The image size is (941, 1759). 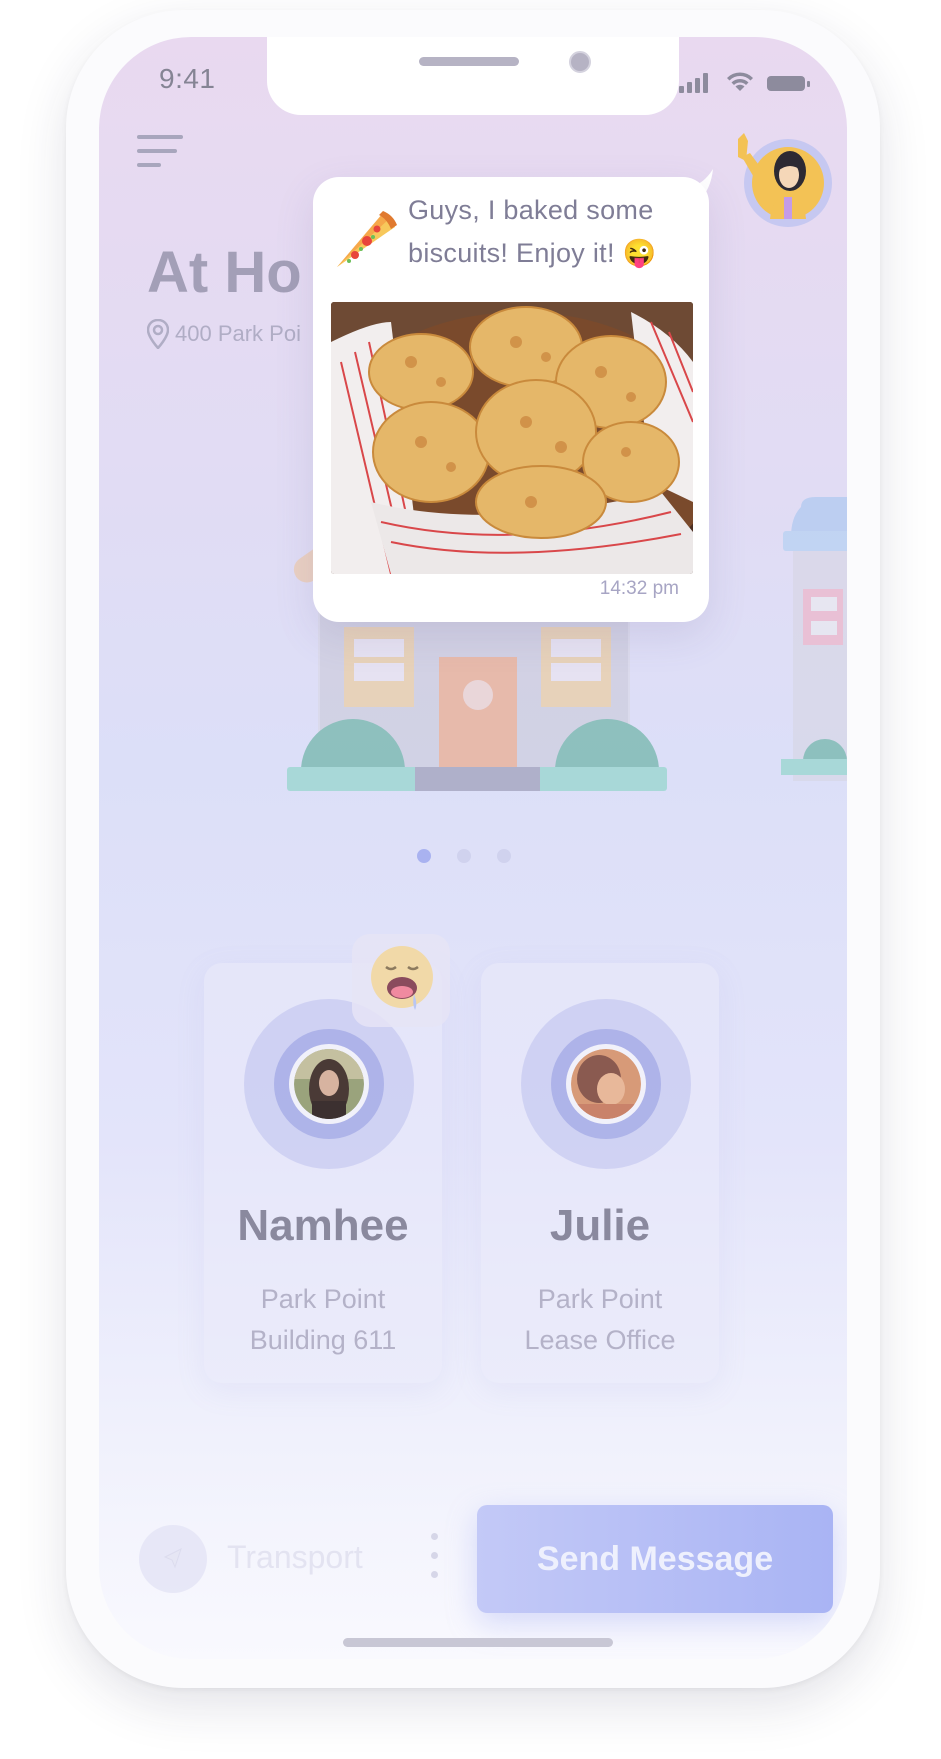 What do you see at coordinates (814, 639) in the screenshot?
I see `next-house-illustration` at bounding box center [814, 639].